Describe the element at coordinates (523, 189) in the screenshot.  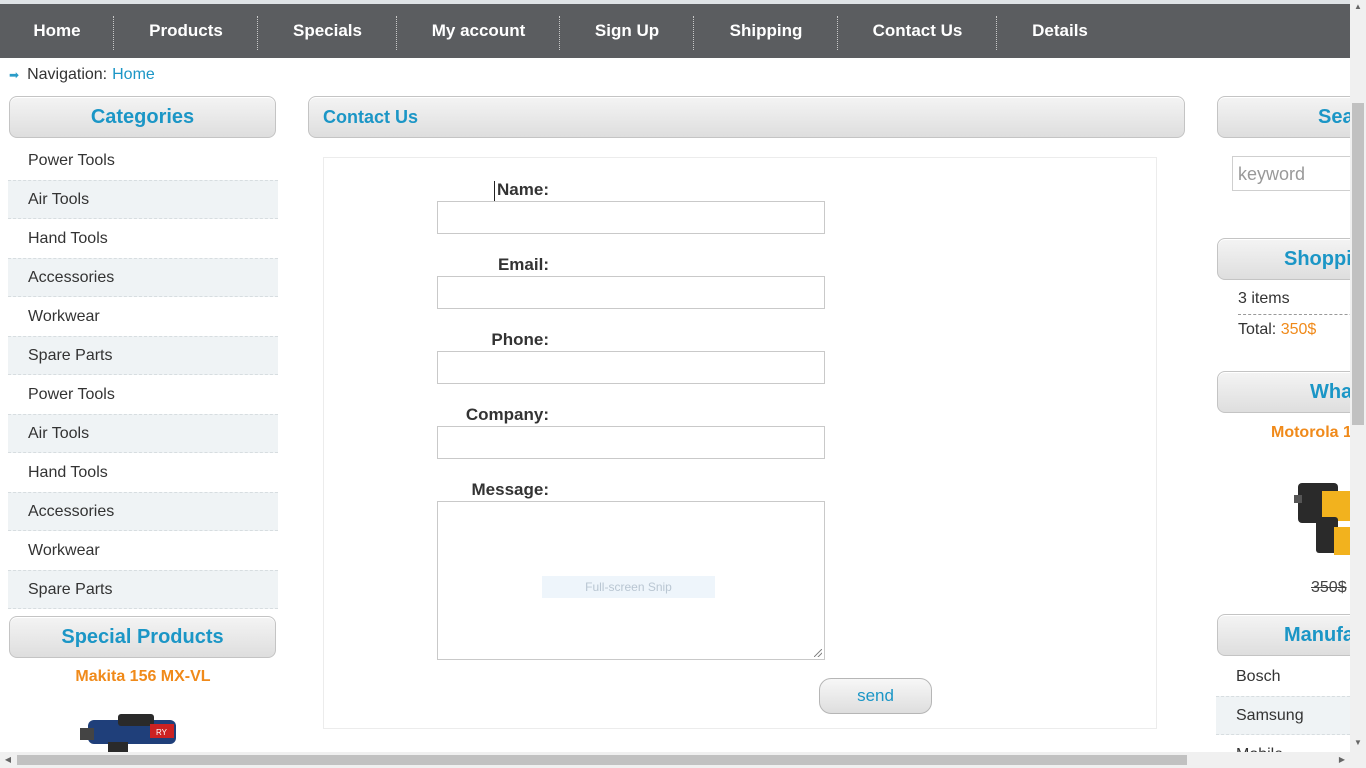
I see `name-label: Name:` at that location.